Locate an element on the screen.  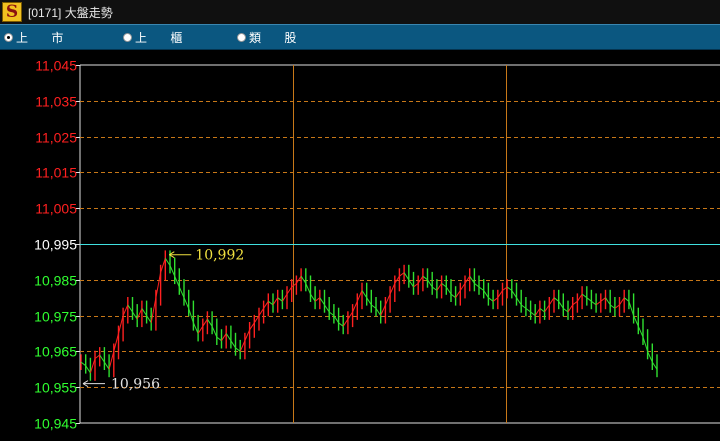
y-tick-label: 10,985 is located at coordinates (55, 281).